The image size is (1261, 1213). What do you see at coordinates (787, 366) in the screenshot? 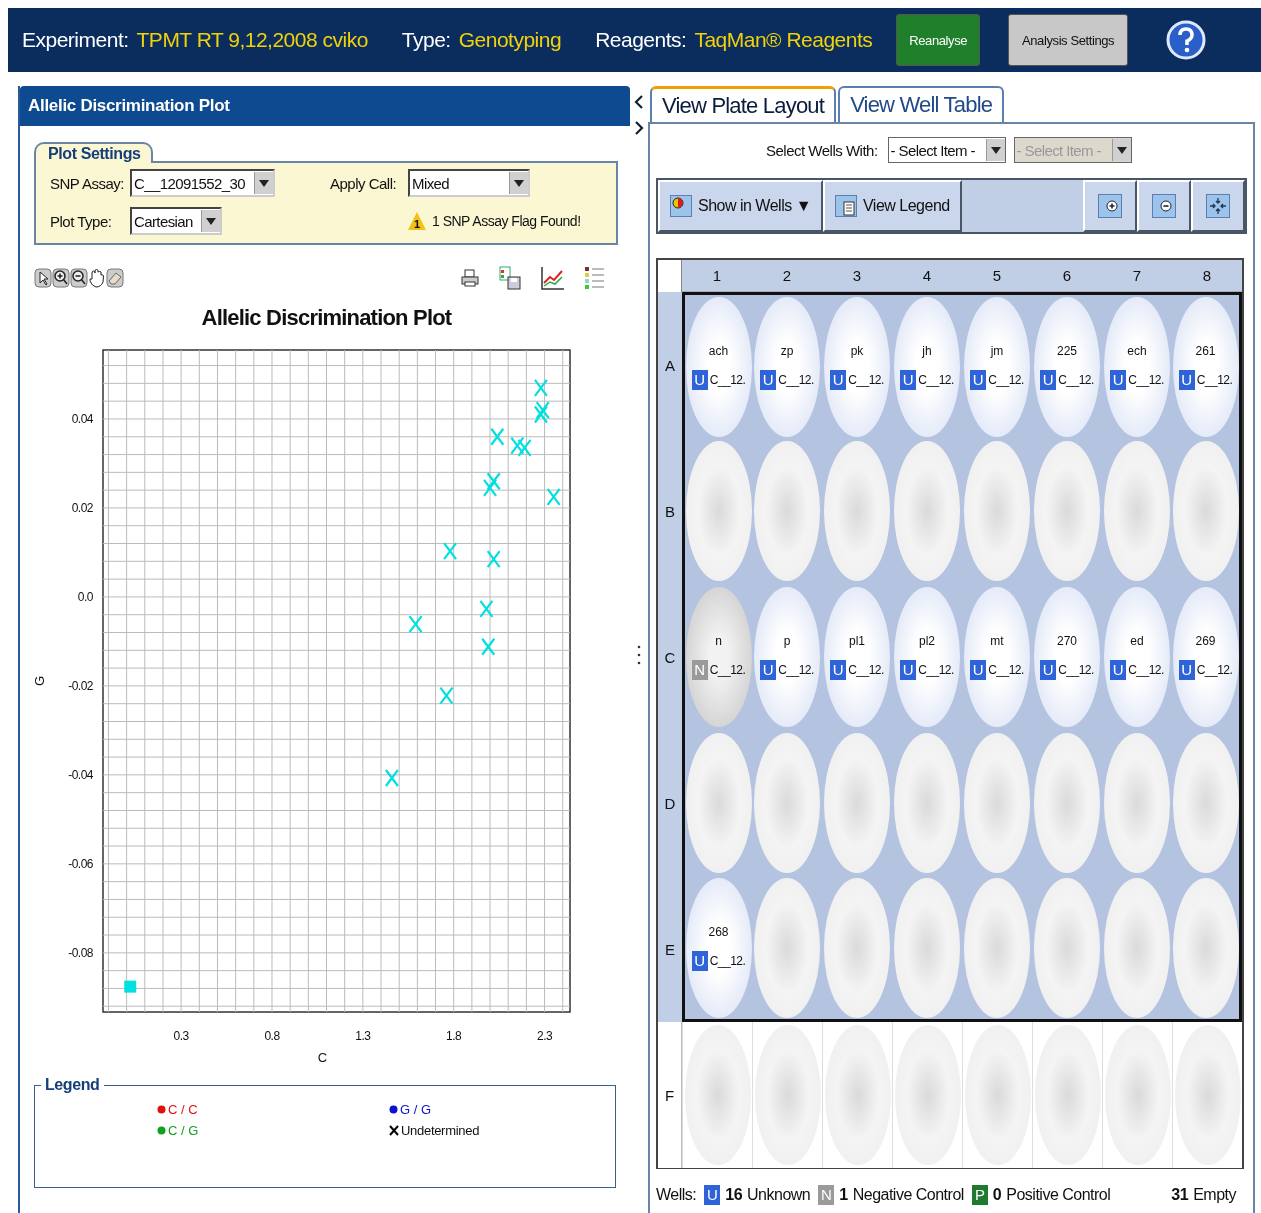
I see `well: zp U C__12.` at bounding box center [787, 366].